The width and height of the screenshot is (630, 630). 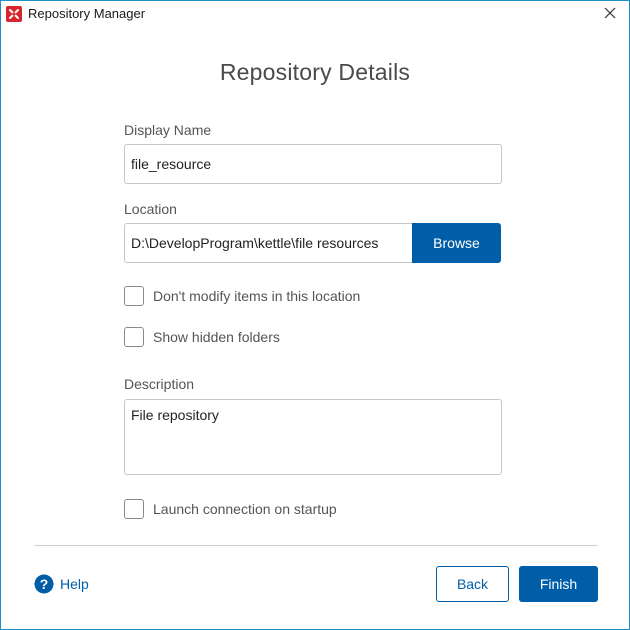 I want to click on launch-on-startup-option: Launch connection on startup, so click(x=230, y=509).